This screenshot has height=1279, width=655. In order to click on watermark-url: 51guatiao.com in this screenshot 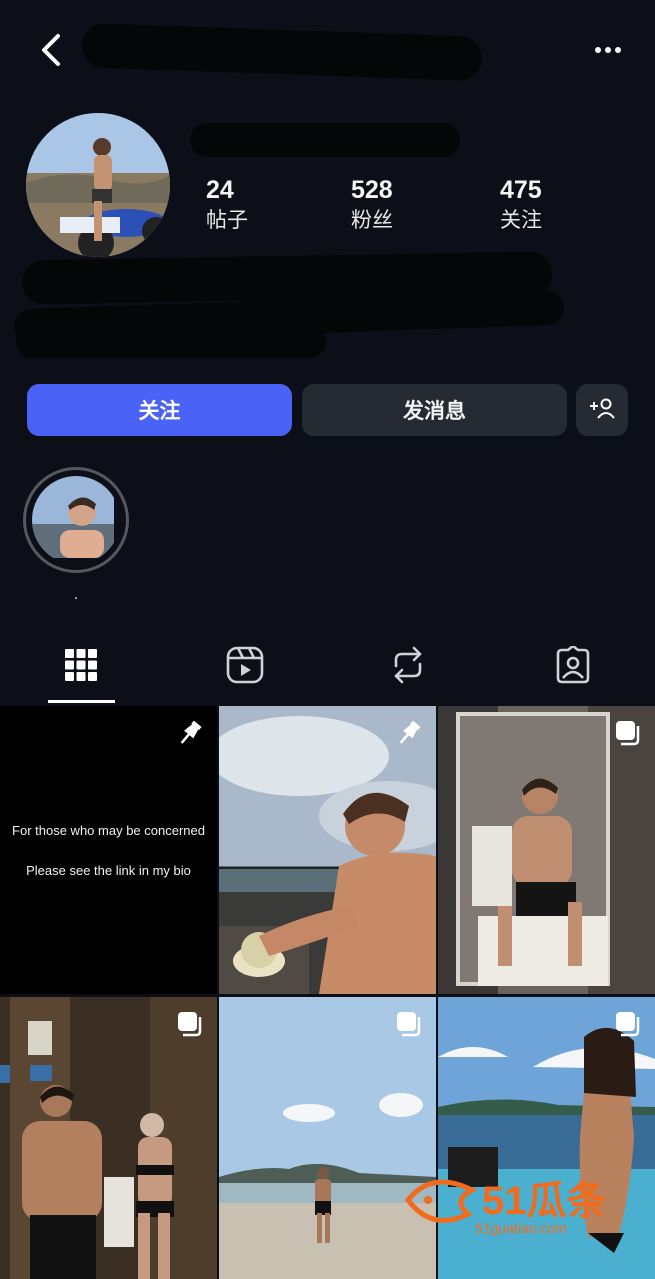, I will do `click(521, 1228)`.